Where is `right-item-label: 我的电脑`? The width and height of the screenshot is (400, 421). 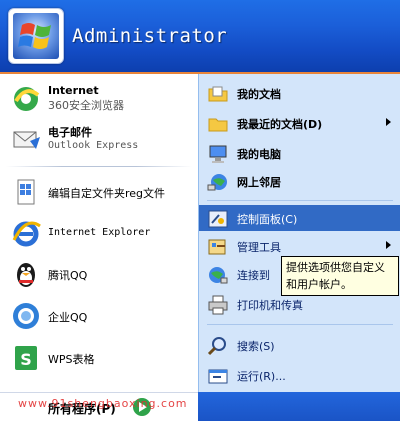 right-item-label: 我的电脑 is located at coordinates (259, 154).